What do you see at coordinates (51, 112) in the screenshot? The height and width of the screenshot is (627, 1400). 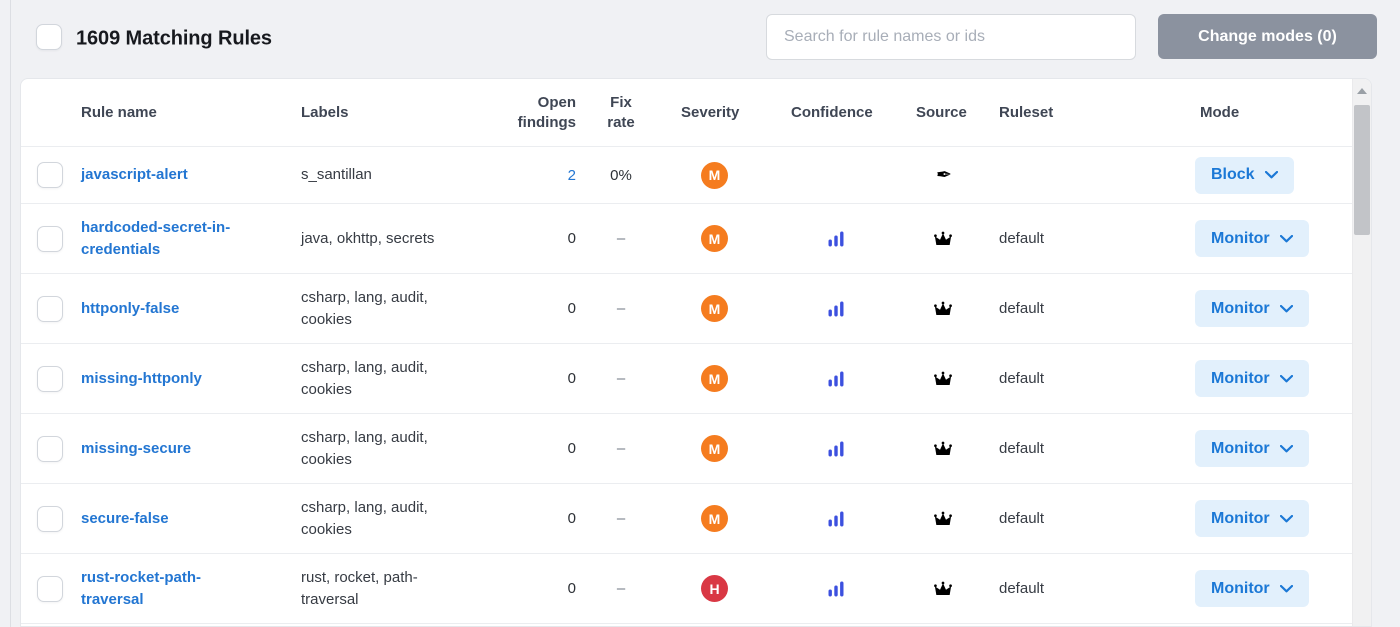 I see `header-checkbox-spacer` at bounding box center [51, 112].